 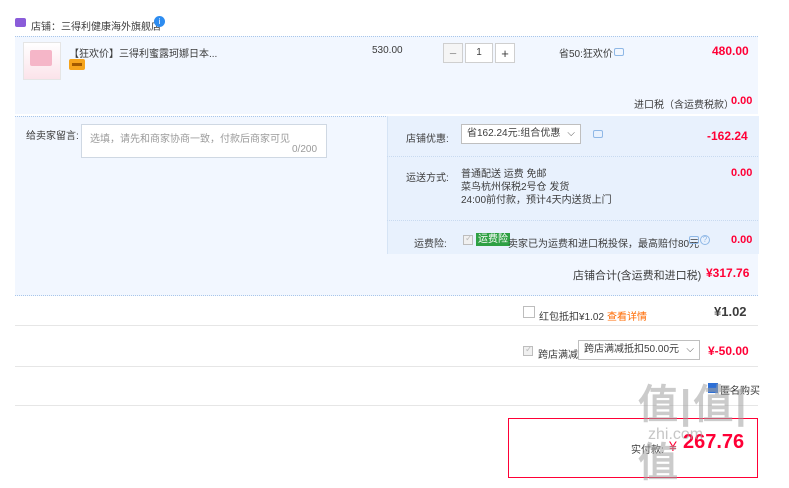 What do you see at coordinates (453, 53) in the screenshot?
I see `decrease-button: −` at bounding box center [453, 53].